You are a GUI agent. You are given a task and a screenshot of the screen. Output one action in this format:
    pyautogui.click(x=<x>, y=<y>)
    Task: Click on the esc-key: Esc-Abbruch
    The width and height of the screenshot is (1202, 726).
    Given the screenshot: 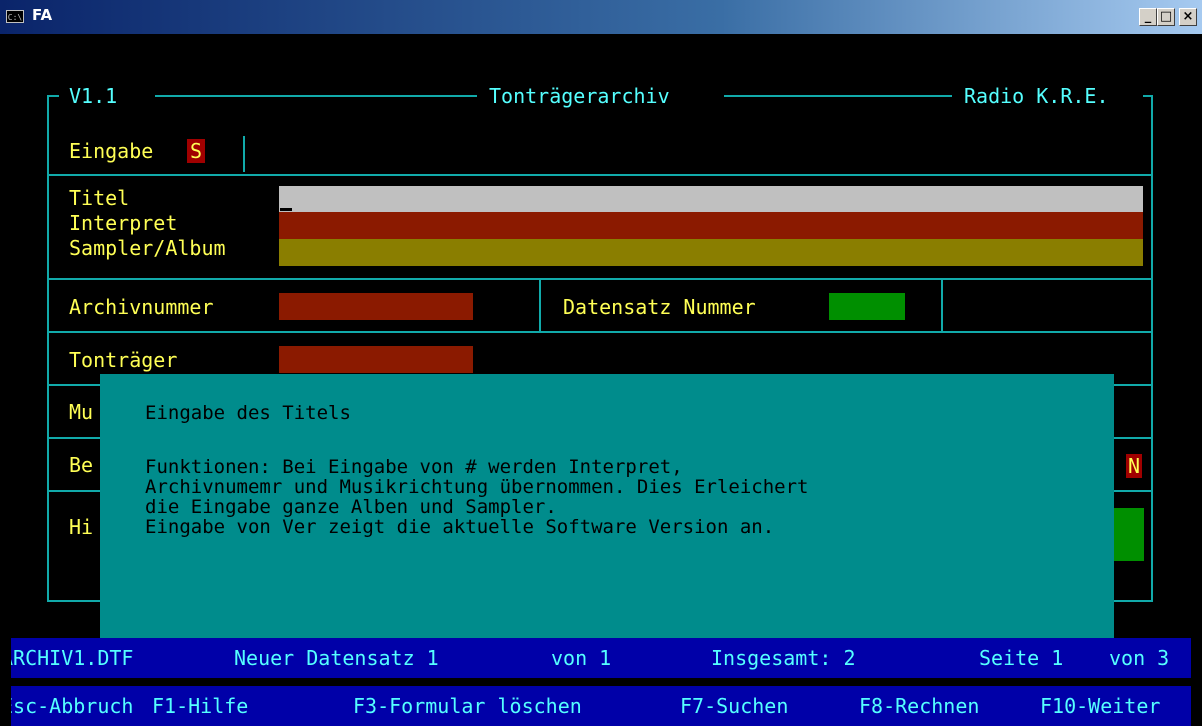 What is the action you would take?
    pyautogui.click(x=72, y=706)
    